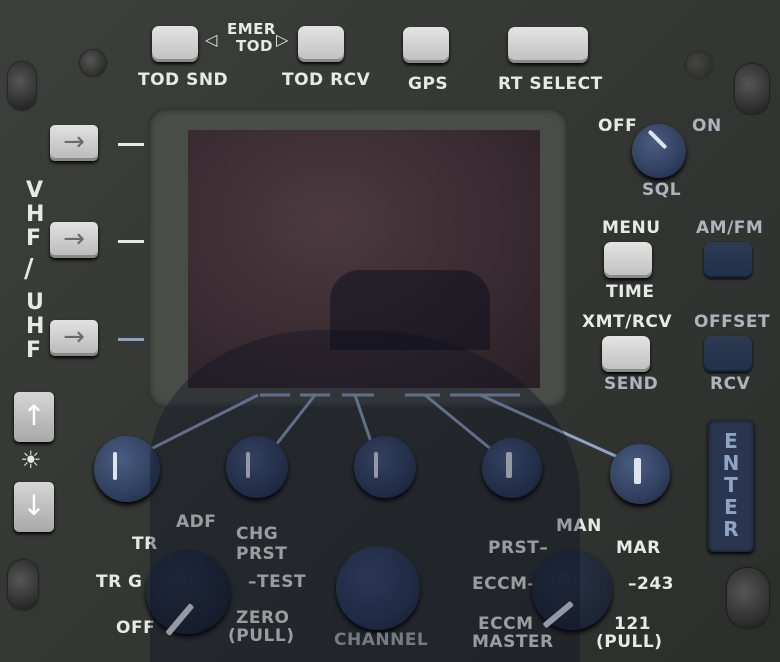 The width and height of the screenshot is (780, 662). What do you see at coordinates (115, 466) in the screenshot?
I see `softkey-knob-1-pointer` at bounding box center [115, 466].